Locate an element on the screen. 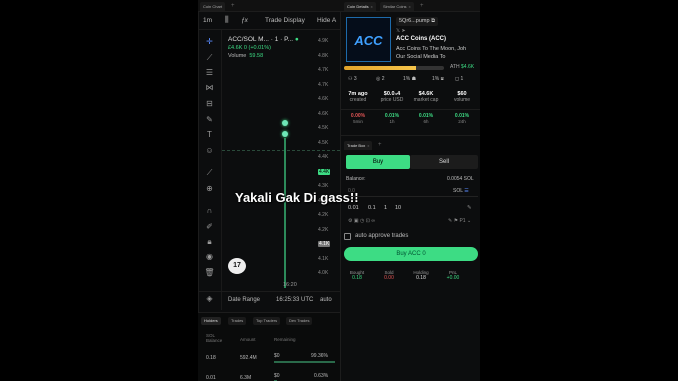 Image resolution: width=678 pixels, height=381 pixels. brush-icon: ✎ is located at coordinates (209, 119).